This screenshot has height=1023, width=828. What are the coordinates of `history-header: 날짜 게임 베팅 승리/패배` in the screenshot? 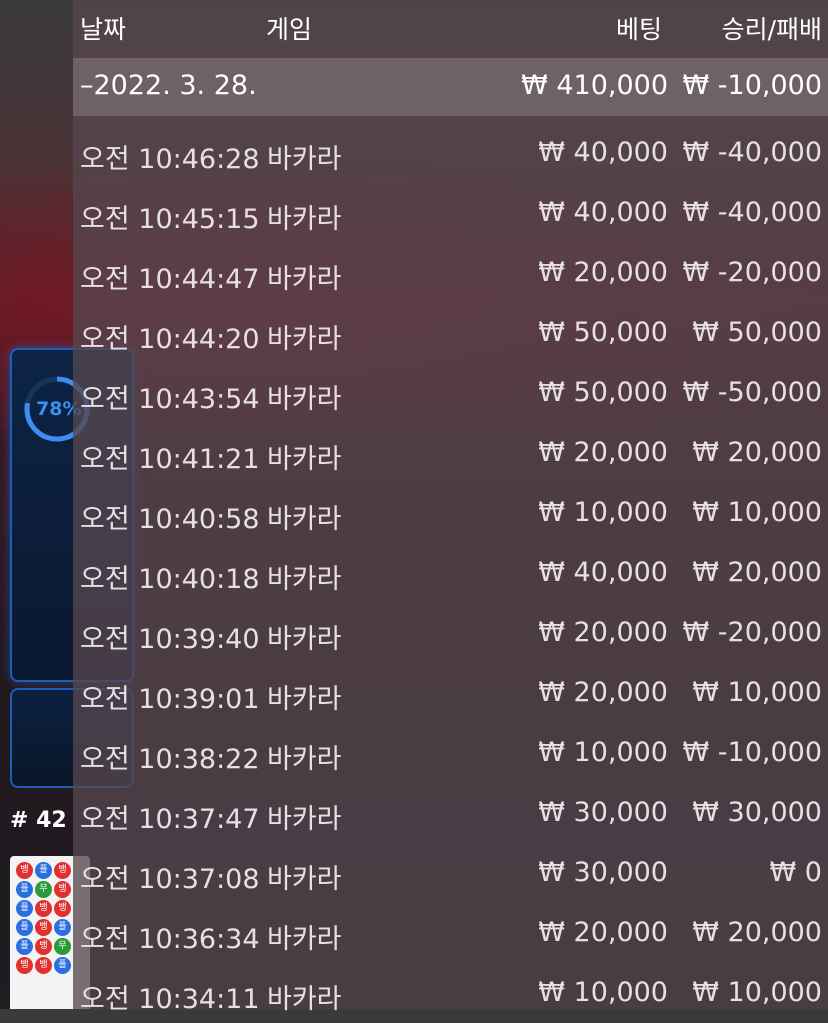 It's located at (450, 28).